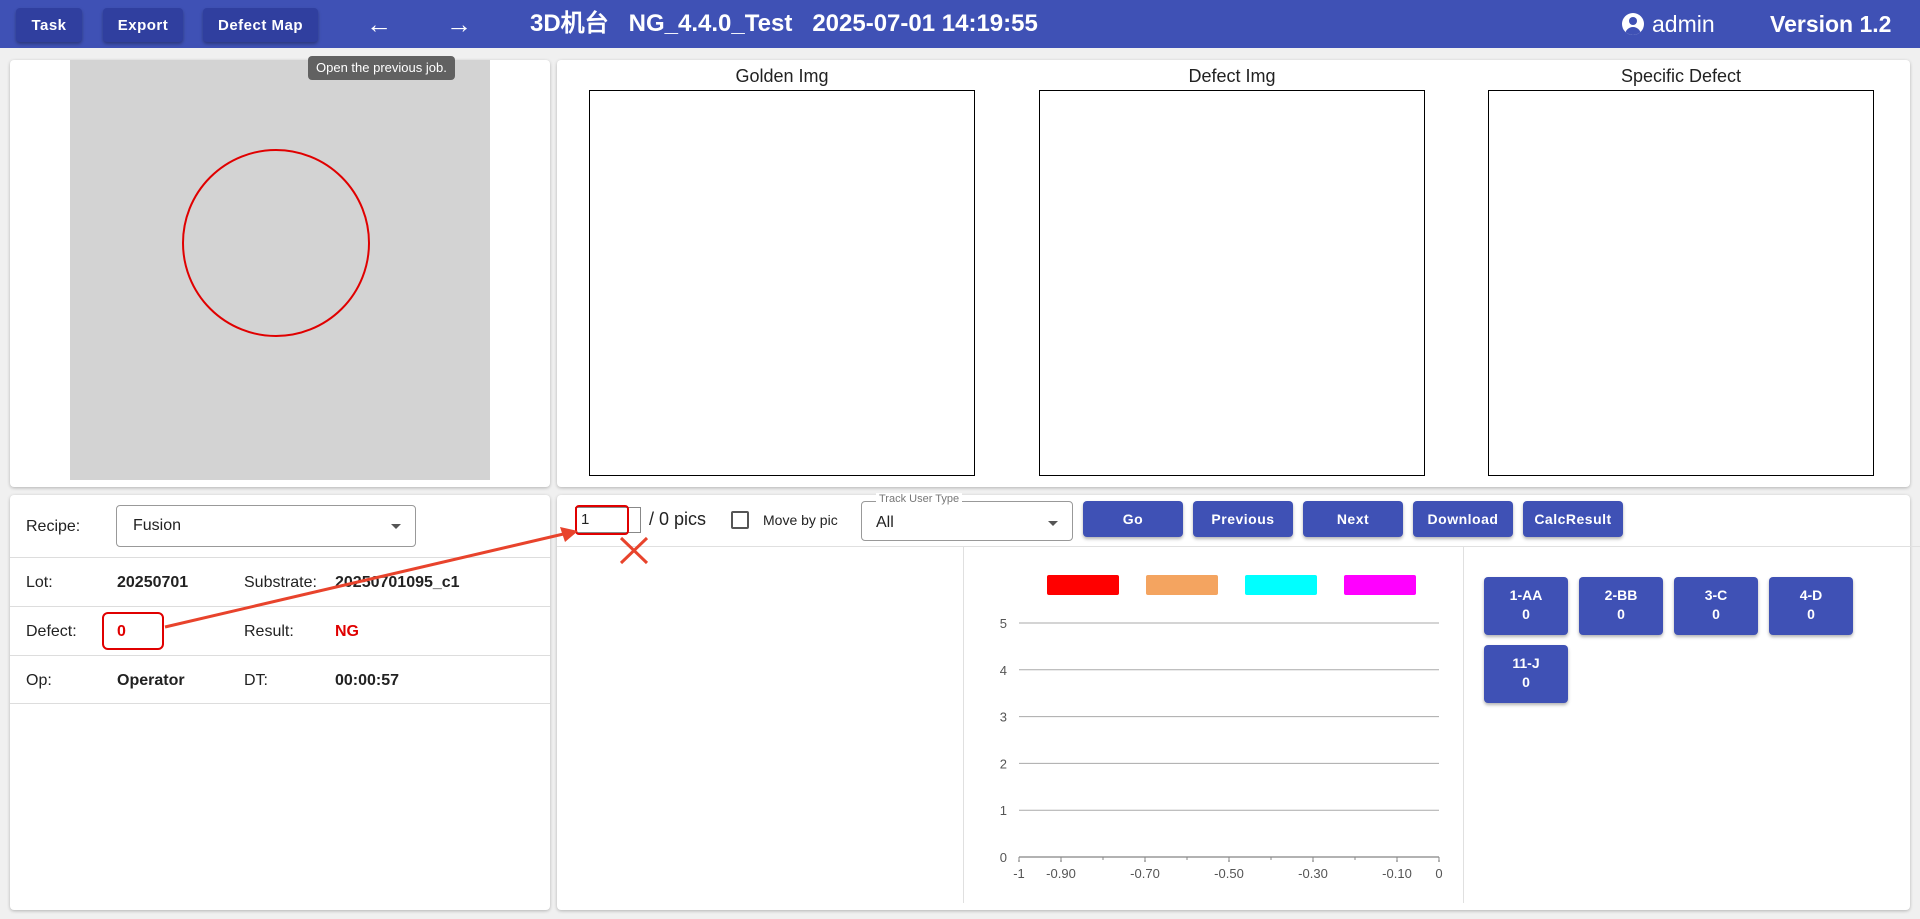 This screenshot has height=919, width=1920. I want to click on defect-count-button: 1-AA 0, so click(1526, 606).